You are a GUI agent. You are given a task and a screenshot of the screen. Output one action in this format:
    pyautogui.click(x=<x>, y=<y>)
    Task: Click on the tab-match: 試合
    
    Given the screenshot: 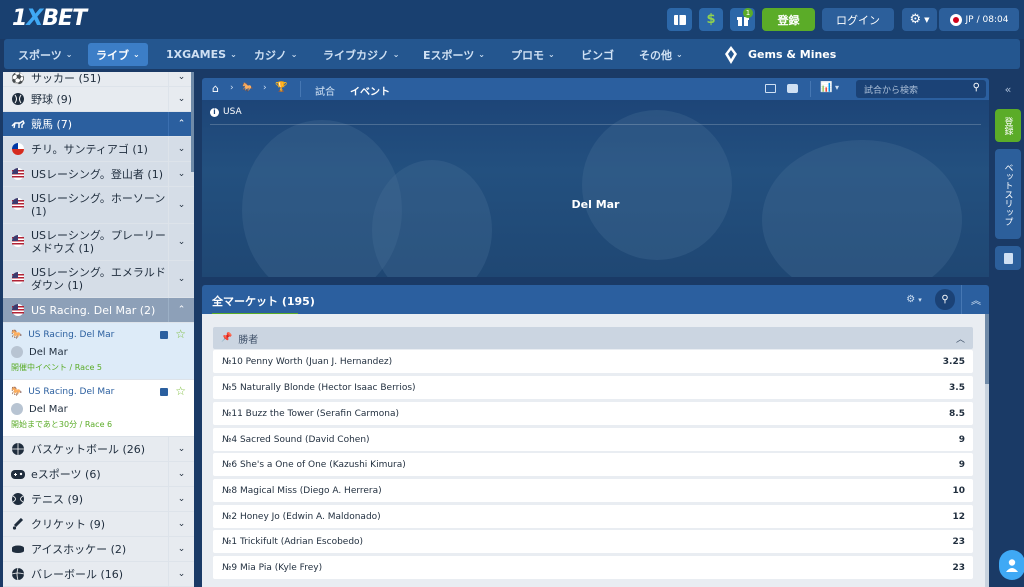 What is the action you would take?
    pyautogui.click(x=325, y=90)
    